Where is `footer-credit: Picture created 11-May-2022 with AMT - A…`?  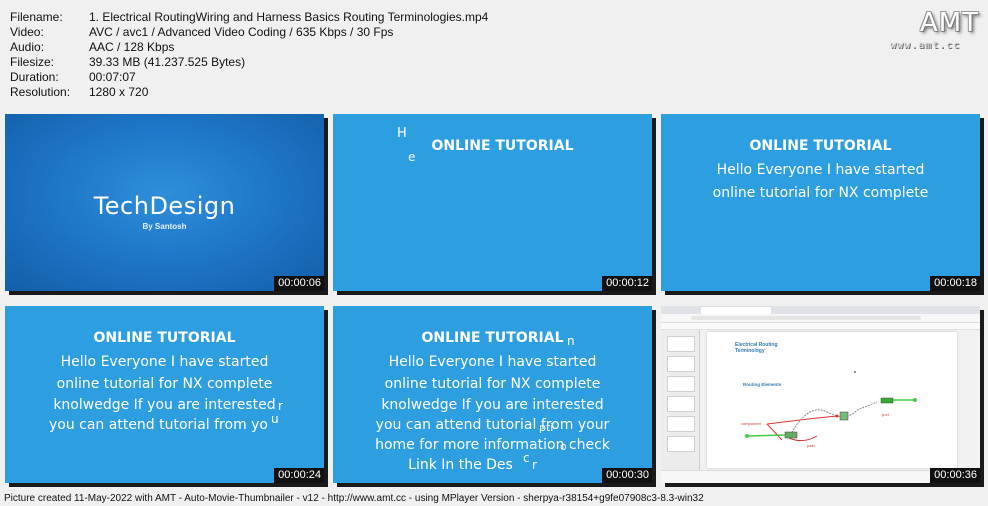 footer-credit: Picture created 11-May-2022 with AMT - A… is located at coordinates (354, 498).